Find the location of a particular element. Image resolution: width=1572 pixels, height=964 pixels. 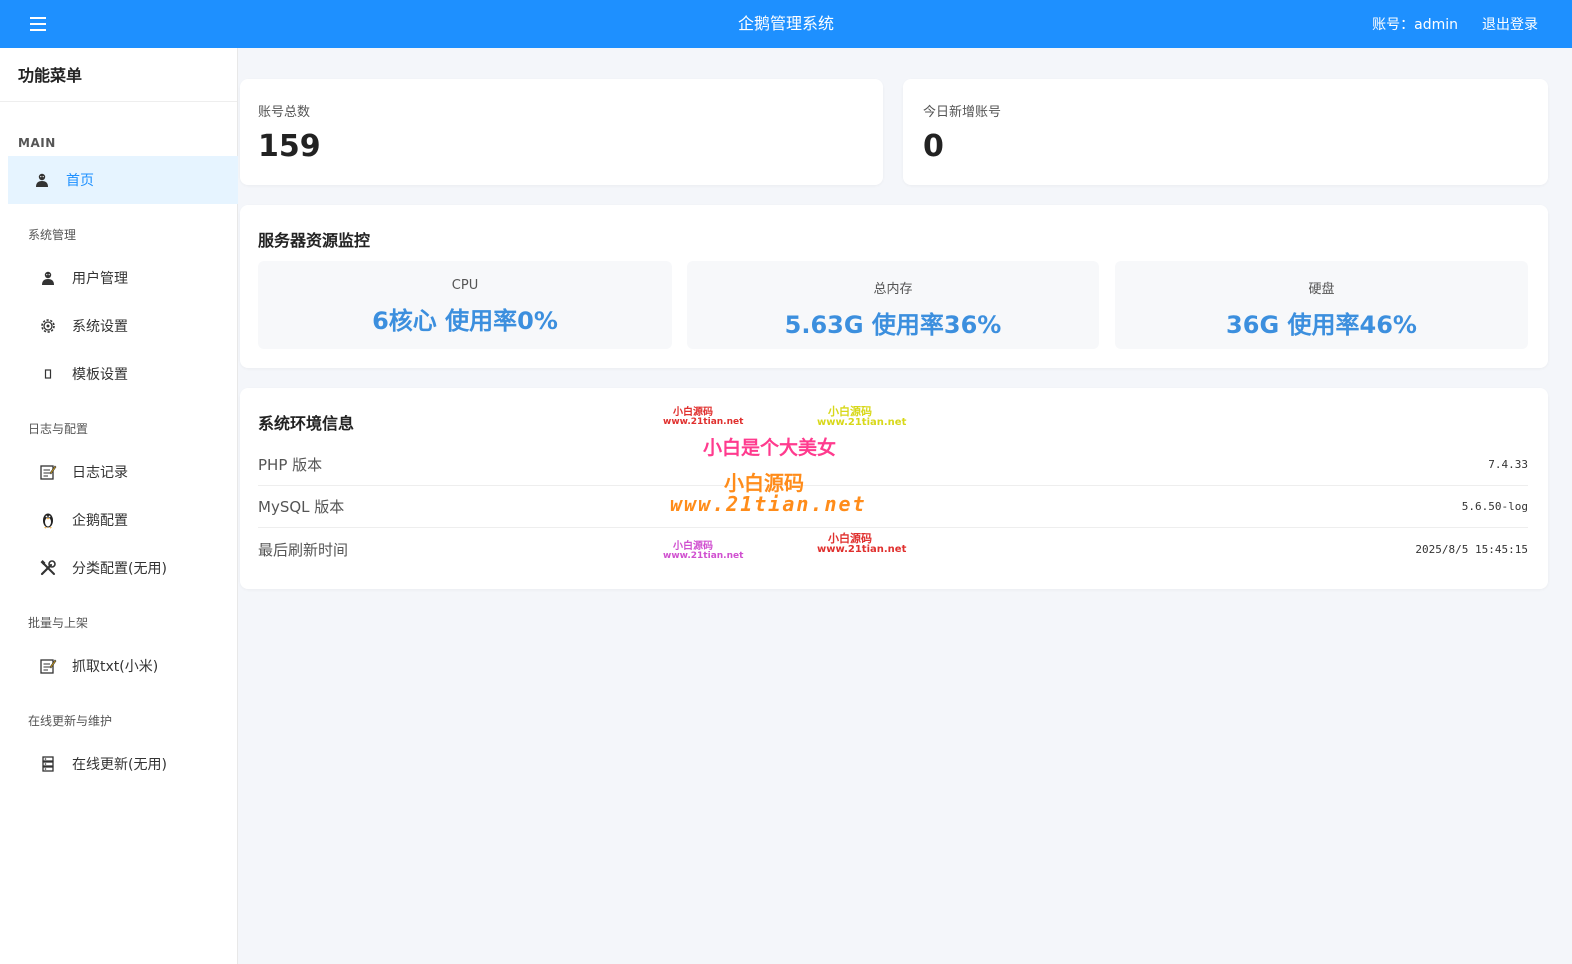

sidebar-item-home: 首页 is located at coordinates (123, 180).